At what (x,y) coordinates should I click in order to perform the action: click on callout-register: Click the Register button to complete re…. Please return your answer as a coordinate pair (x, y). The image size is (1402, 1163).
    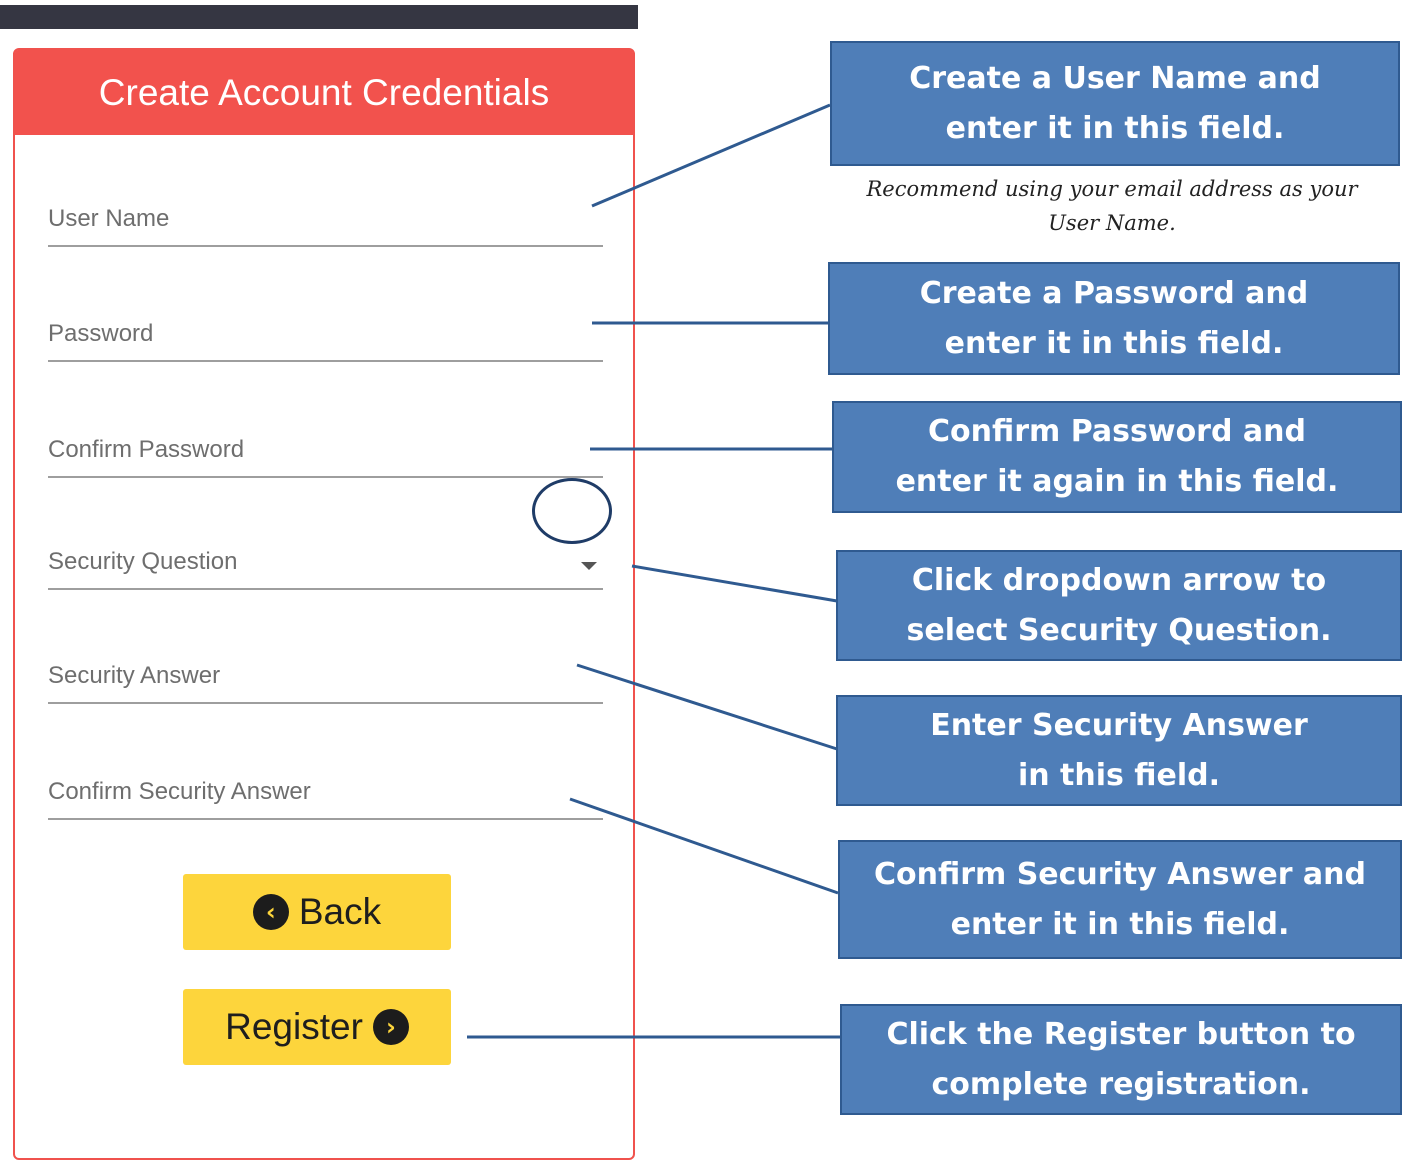
    Looking at the image, I should click on (1121, 1059).